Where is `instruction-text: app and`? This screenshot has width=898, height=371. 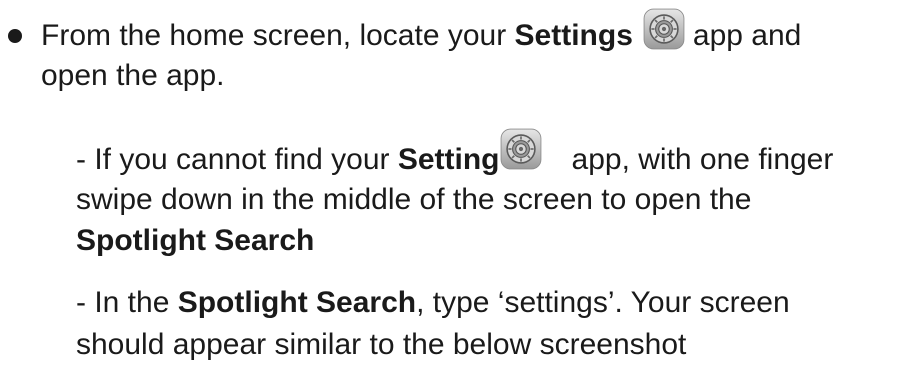
instruction-text: app and is located at coordinates (747, 35).